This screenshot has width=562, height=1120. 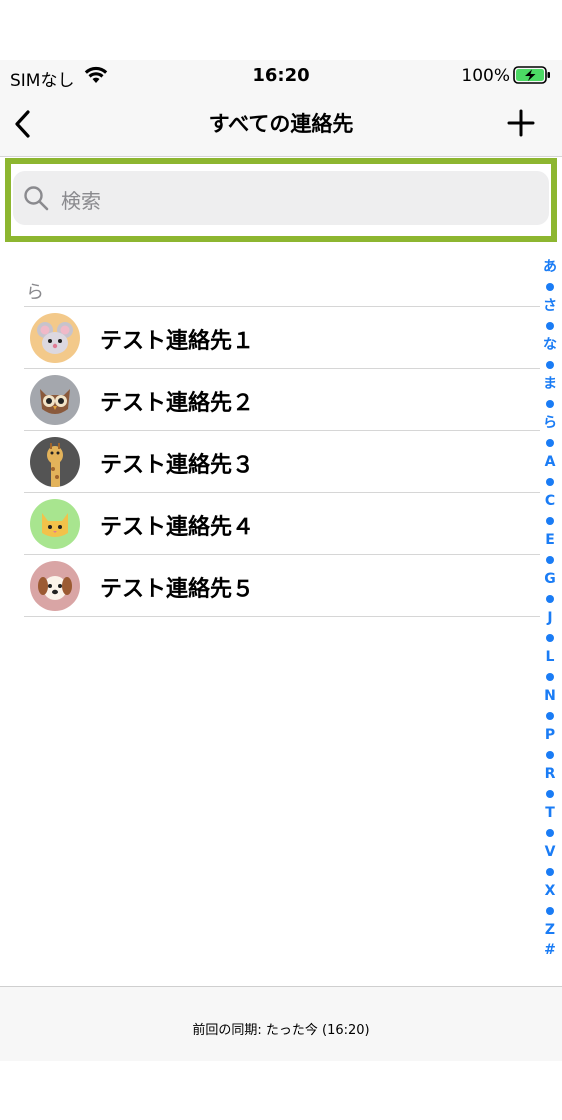 I want to click on index-letter: Z, so click(x=550, y=931).